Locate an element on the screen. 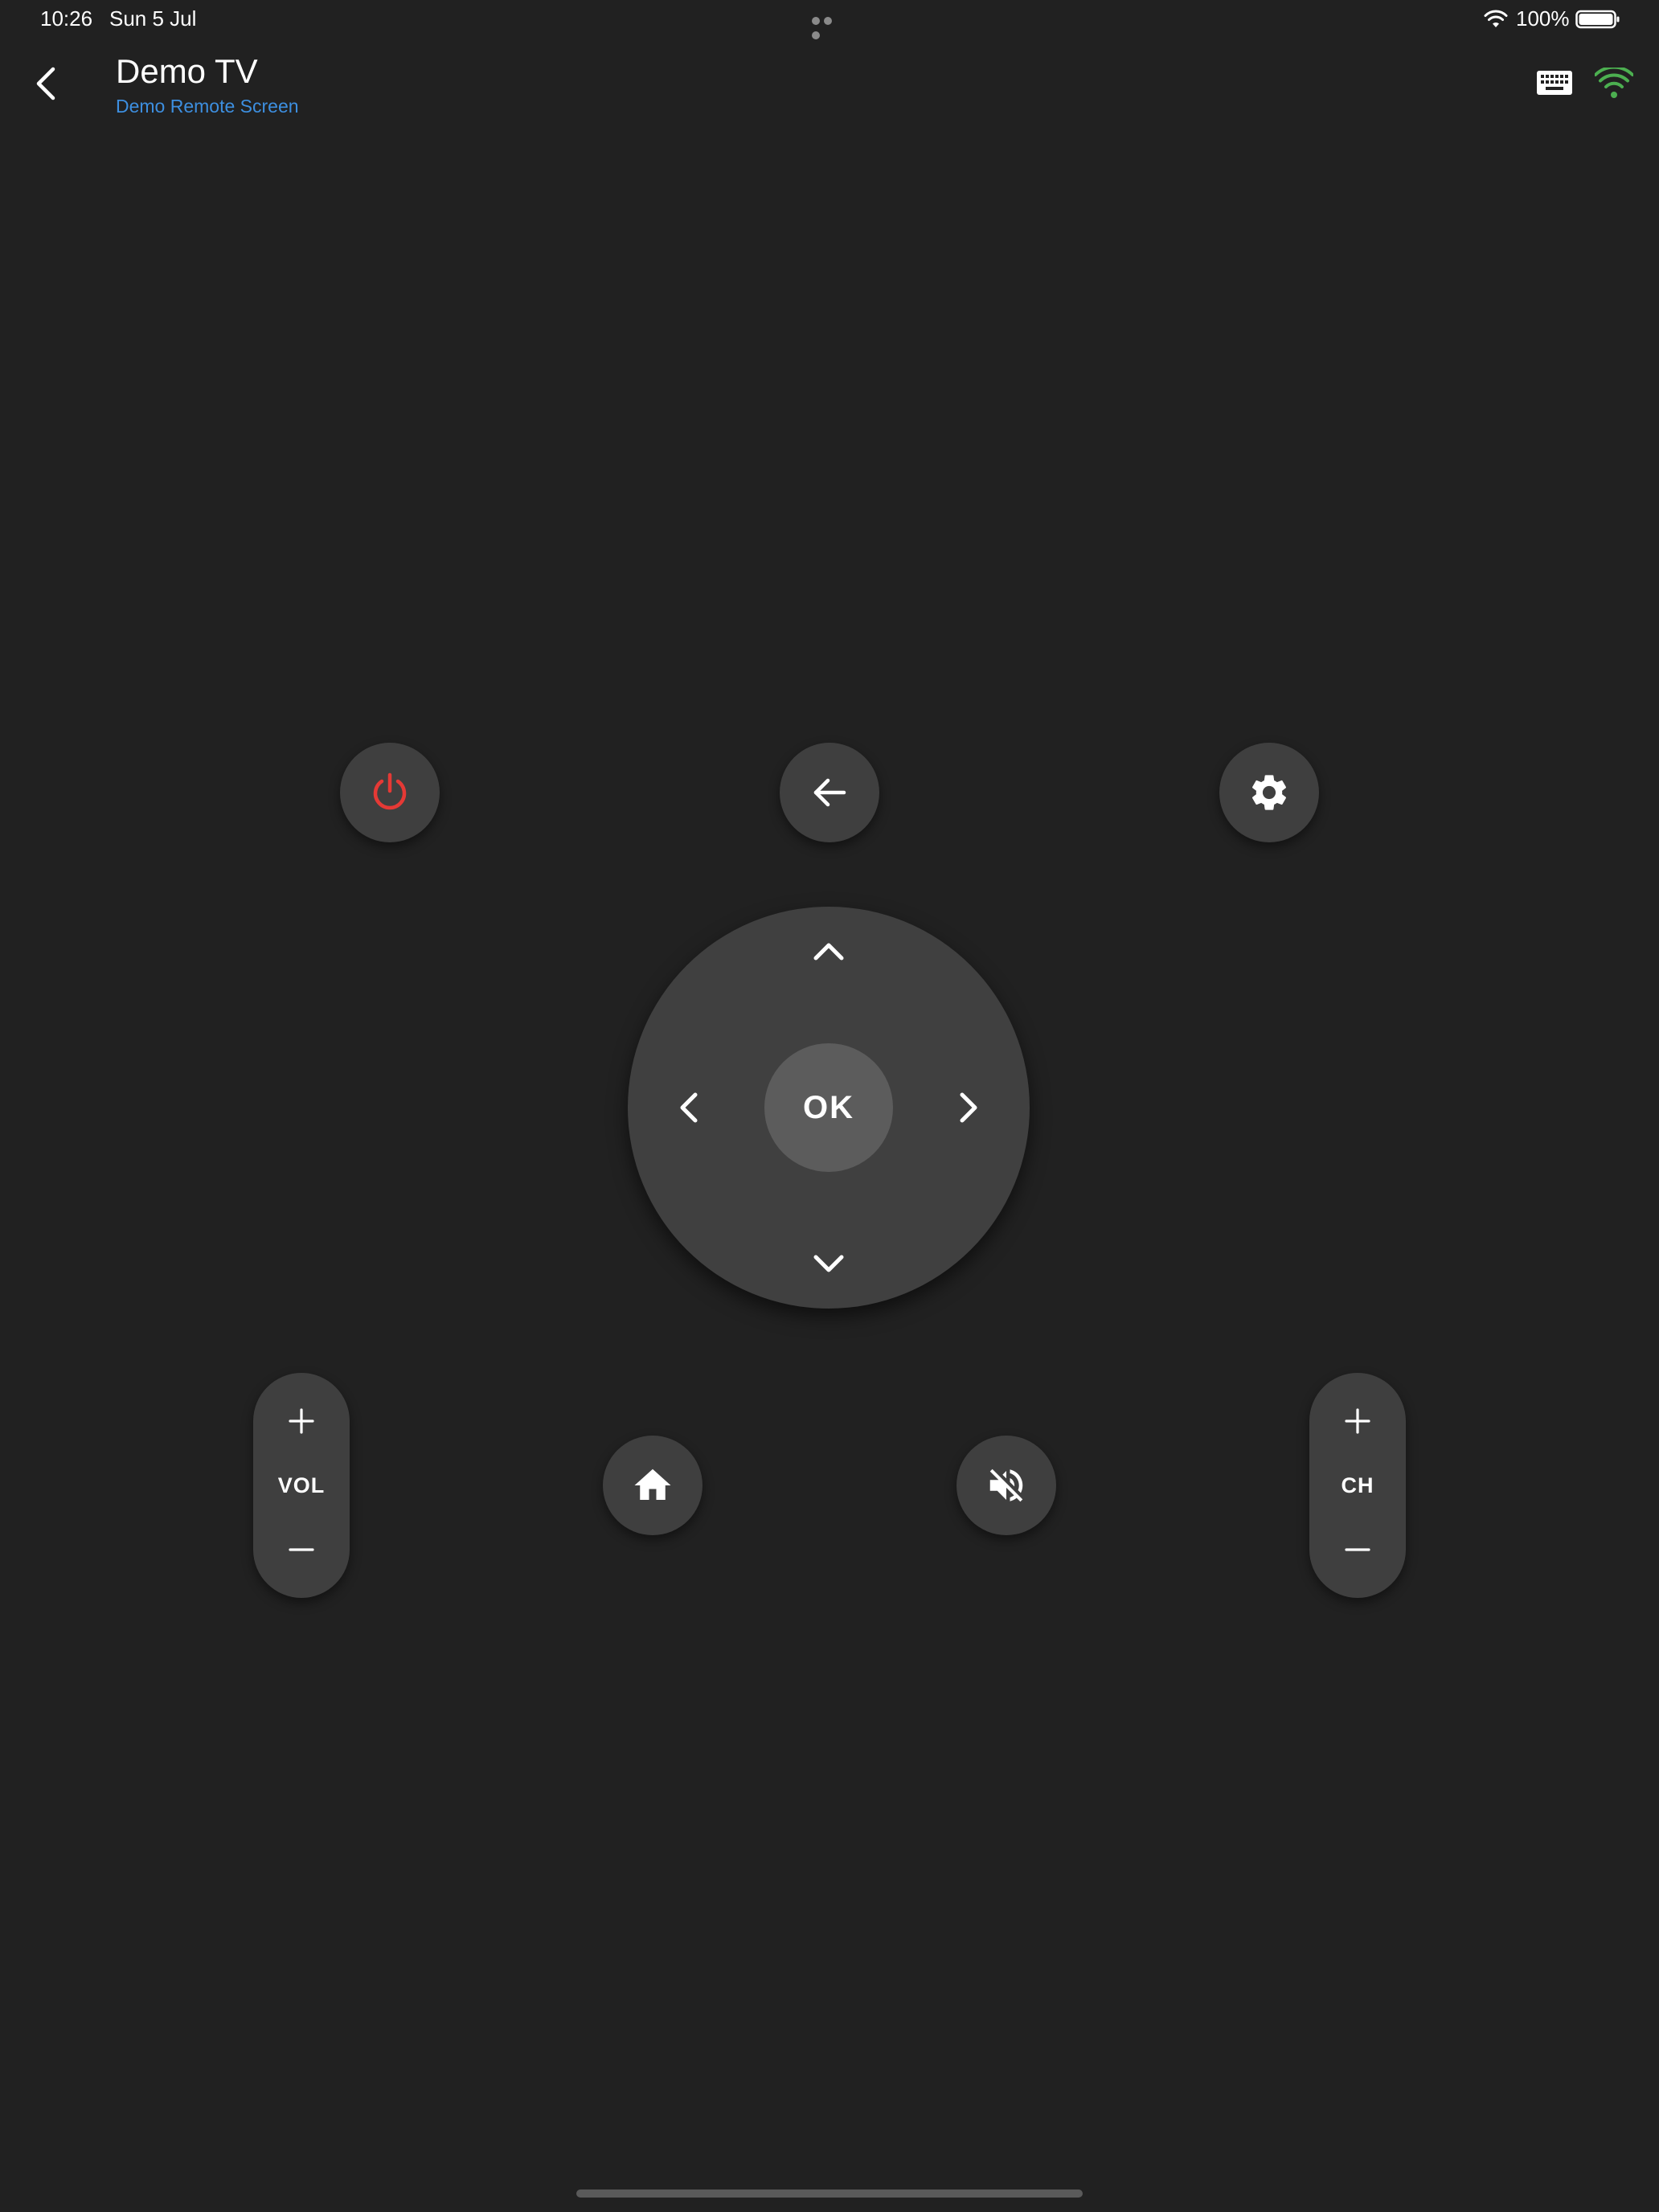 The image size is (1659, 2212). channel-down-button is located at coordinates (1357, 1550).